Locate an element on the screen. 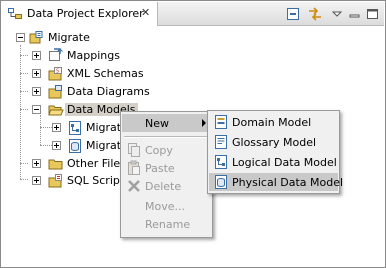  menu-item-label: Physical Data Model is located at coordinates (288, 182).